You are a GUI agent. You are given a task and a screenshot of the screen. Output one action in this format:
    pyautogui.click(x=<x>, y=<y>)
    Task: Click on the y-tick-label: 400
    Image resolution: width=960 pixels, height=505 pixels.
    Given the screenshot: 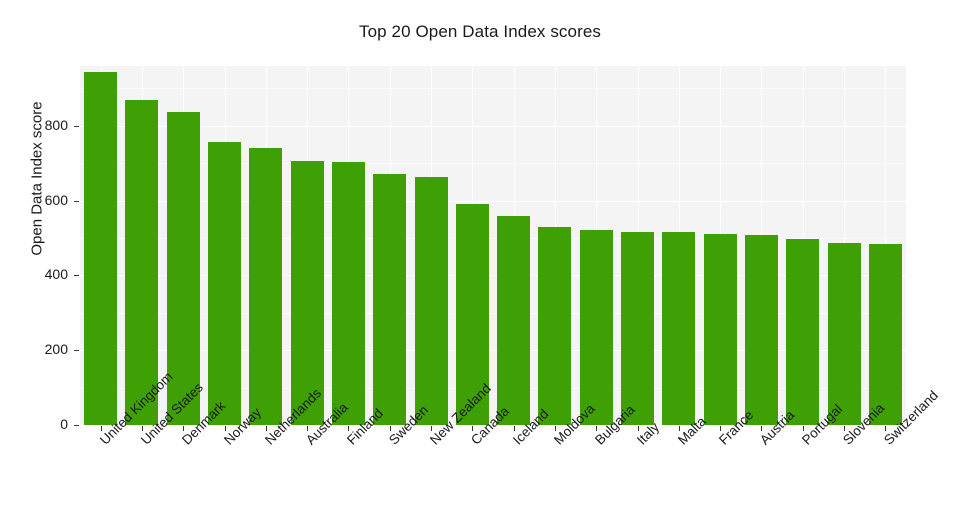 What is the action you would take?
    pyautogui.click(x=56, y=274)
    